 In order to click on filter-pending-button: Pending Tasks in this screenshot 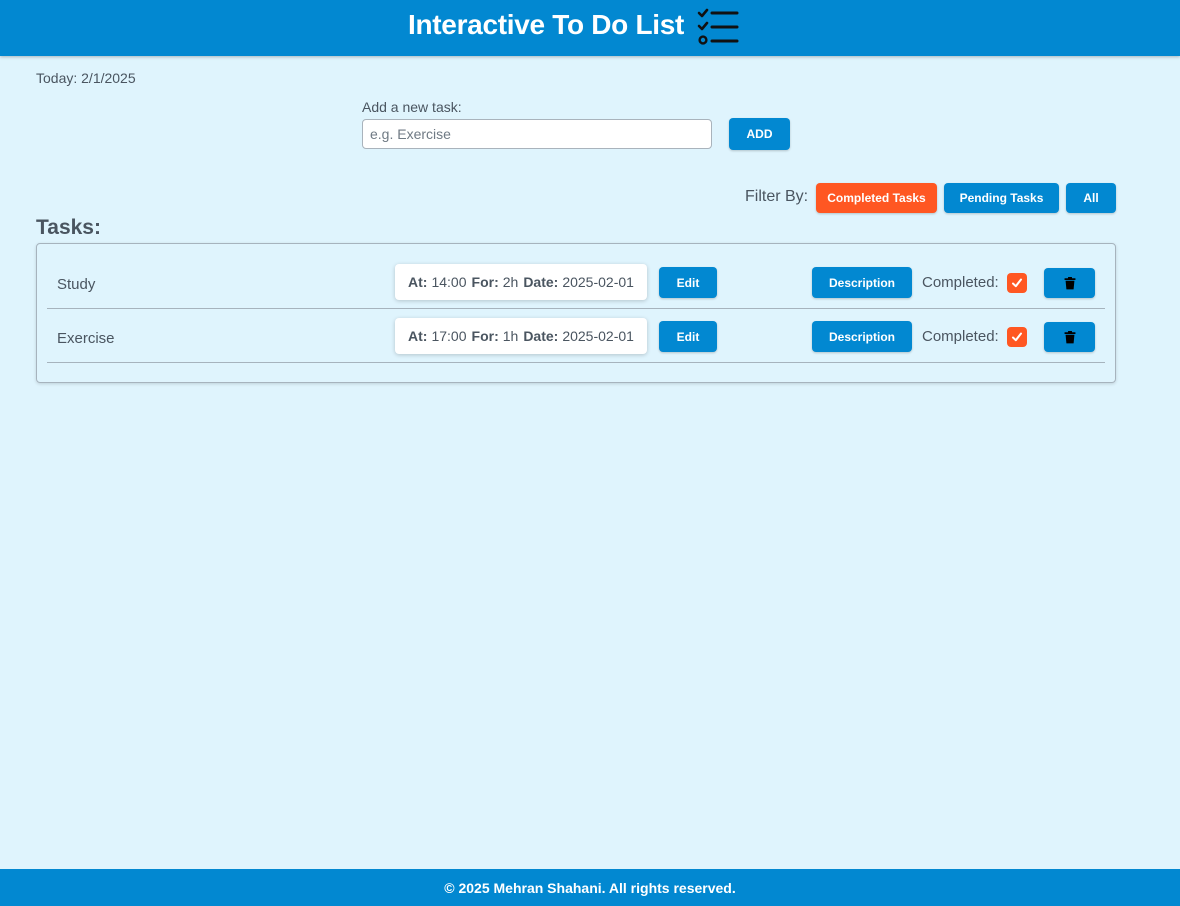, I will do `click(1001, 198)`.